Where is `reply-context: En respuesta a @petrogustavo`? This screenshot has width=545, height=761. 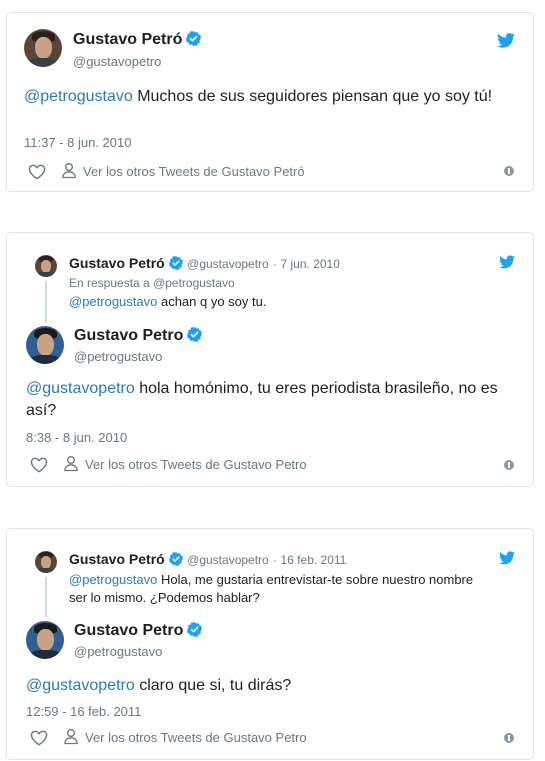
reply-context: En respuesta a @petrogustavo is located at coordinates (152, 283).